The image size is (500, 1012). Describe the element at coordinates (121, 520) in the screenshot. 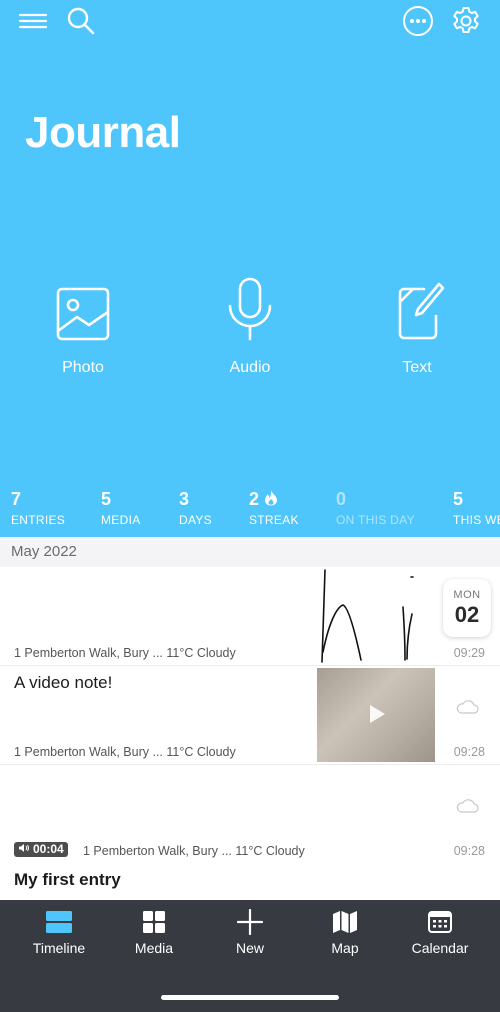

I see `stat-media-label: MEDIA` at that location.